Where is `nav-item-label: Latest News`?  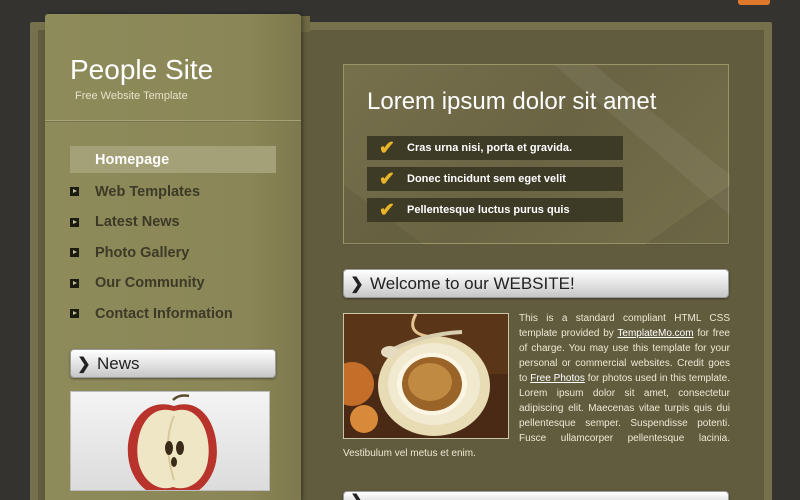 nav-item-label: Latest News is located at coordinates (137, 222).